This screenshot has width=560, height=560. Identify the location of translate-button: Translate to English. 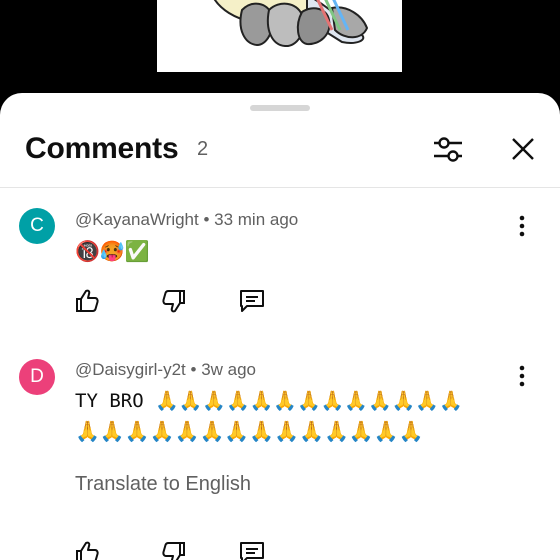
(163, 484).